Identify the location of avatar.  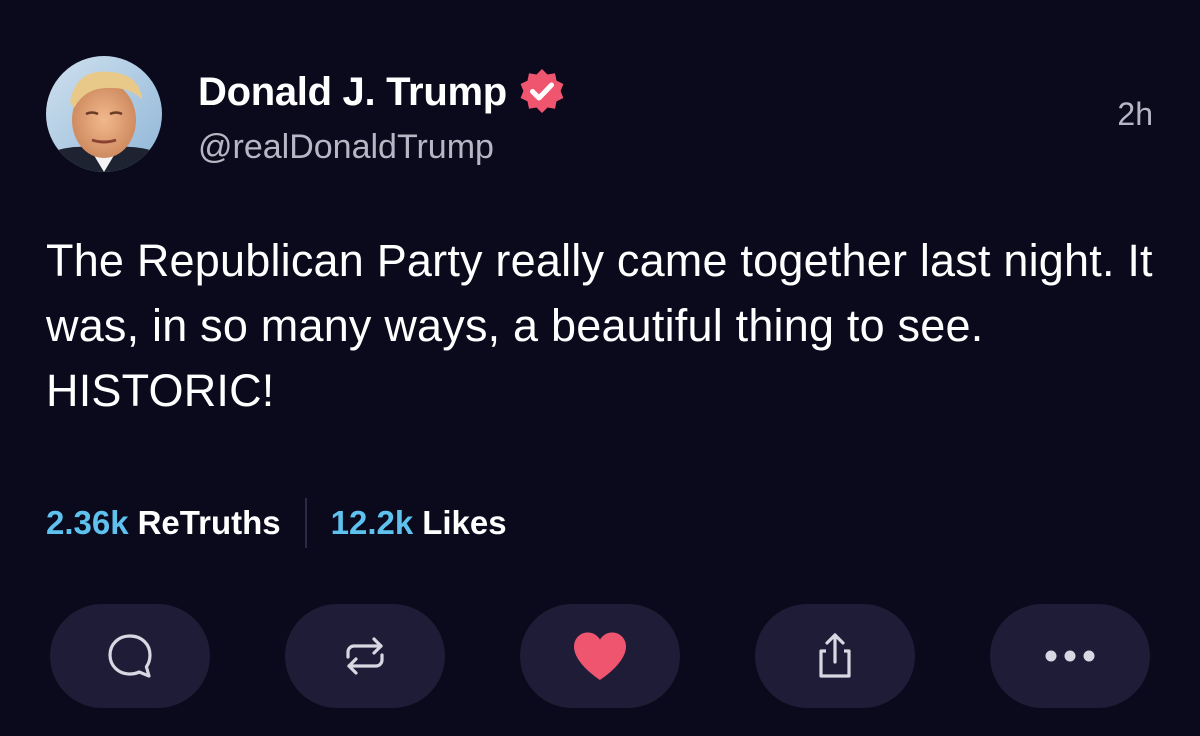
(104, 114).